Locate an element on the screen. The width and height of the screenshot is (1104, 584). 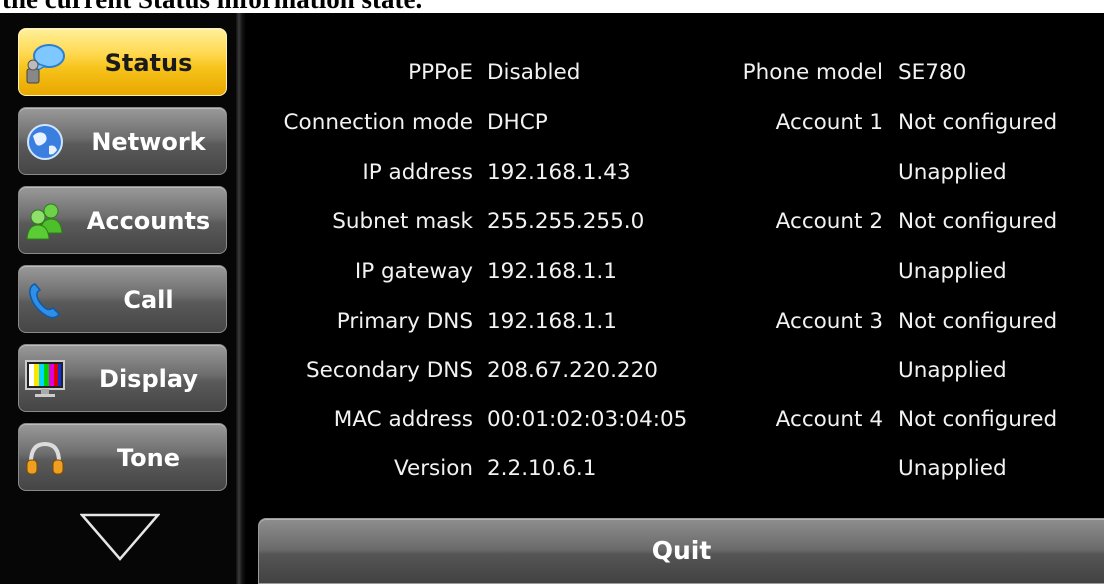
status-icon is located at coordinates (45, 64).